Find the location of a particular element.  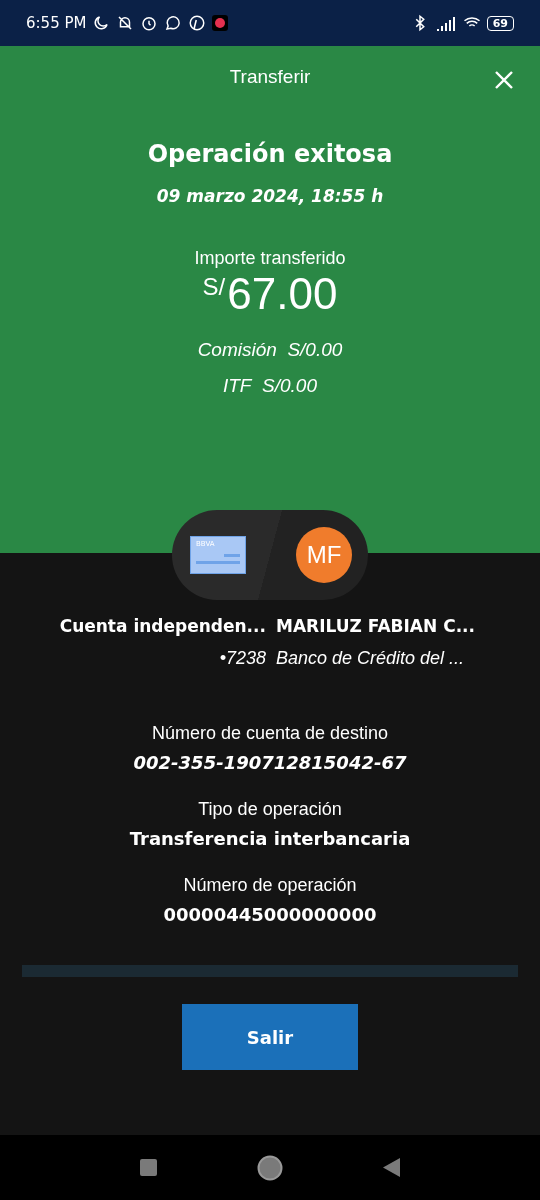

operation-date: 09 marzo 2024, 18:55 h is located at coordinates (270, 196).